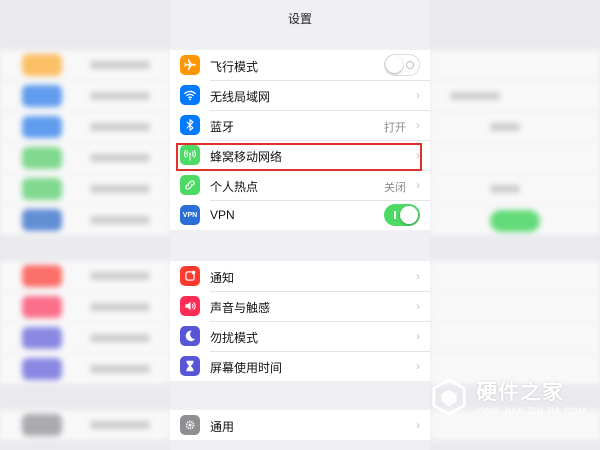 The height and width of the screenshot is (450, 600). I want to click on bluetooth-status-value: 打开, so click(395, 128).